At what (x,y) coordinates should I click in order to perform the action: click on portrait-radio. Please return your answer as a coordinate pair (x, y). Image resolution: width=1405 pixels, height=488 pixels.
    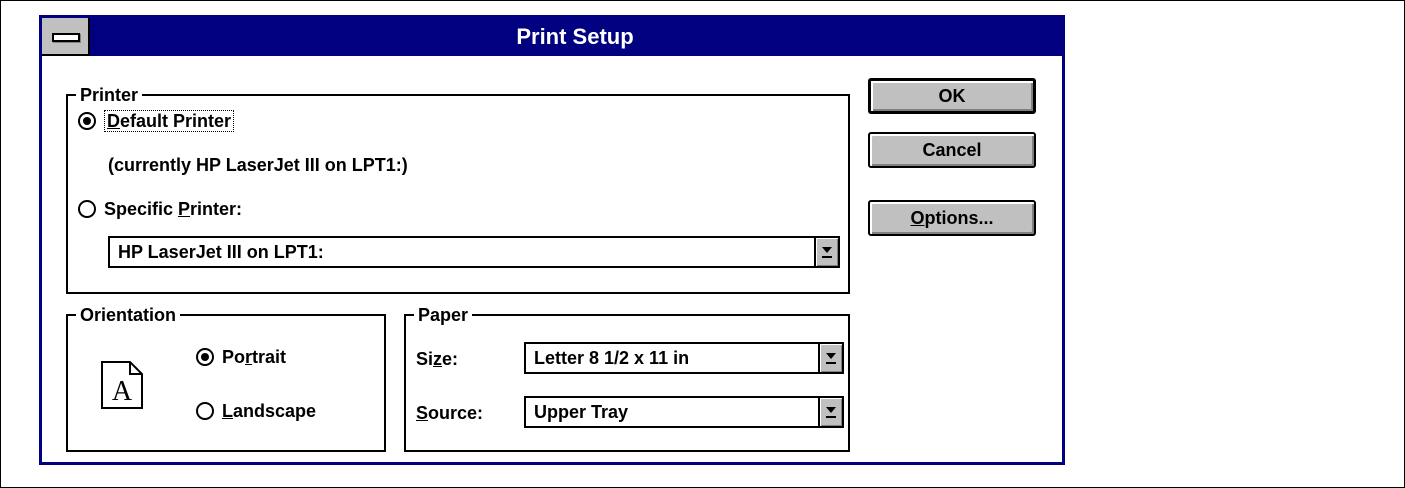
    Looking at the image, I should click on (205, 357).